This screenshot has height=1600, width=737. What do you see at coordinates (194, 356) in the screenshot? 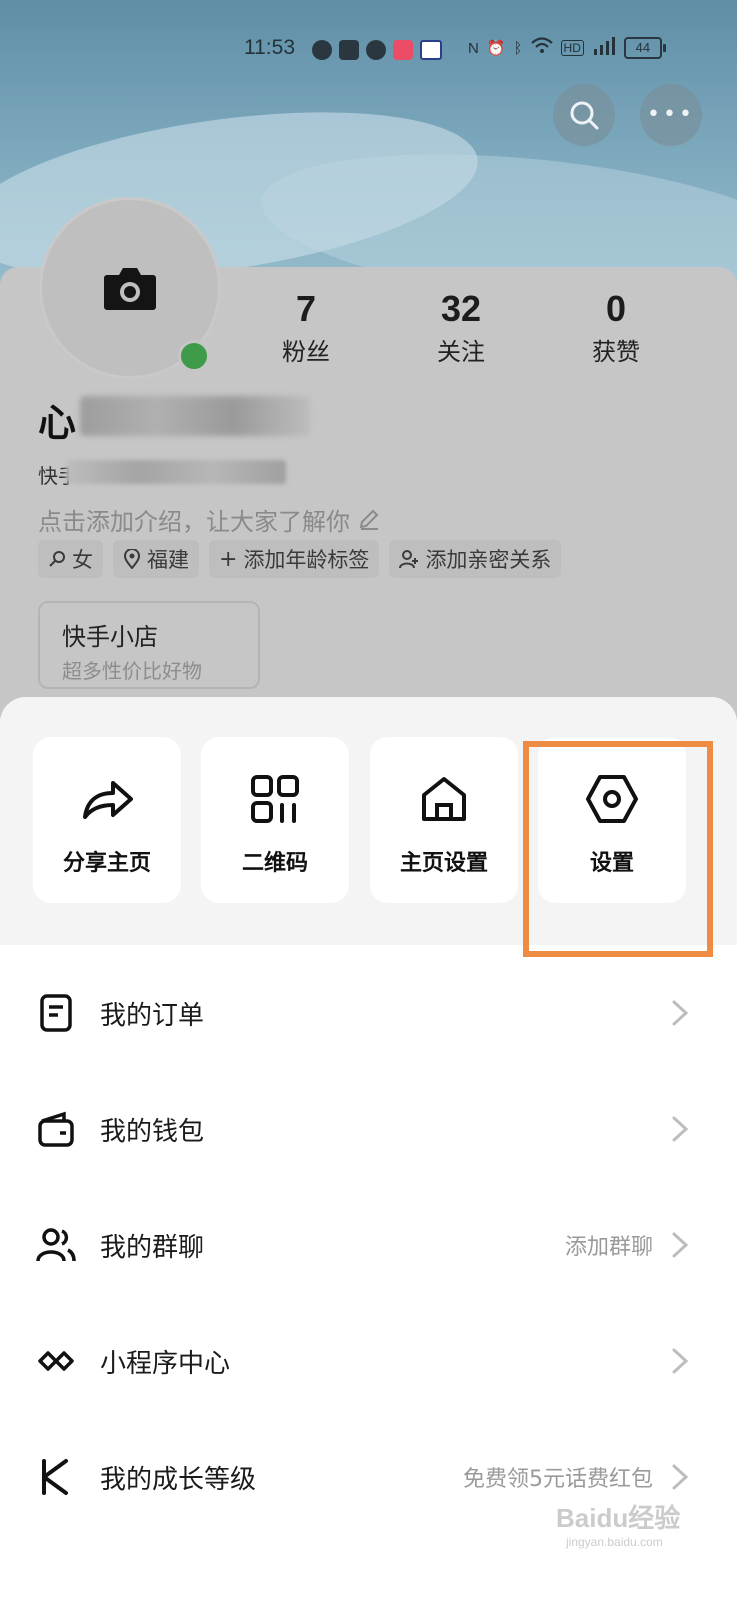
I see `online-status-dot` at bounding box center [194, 356].